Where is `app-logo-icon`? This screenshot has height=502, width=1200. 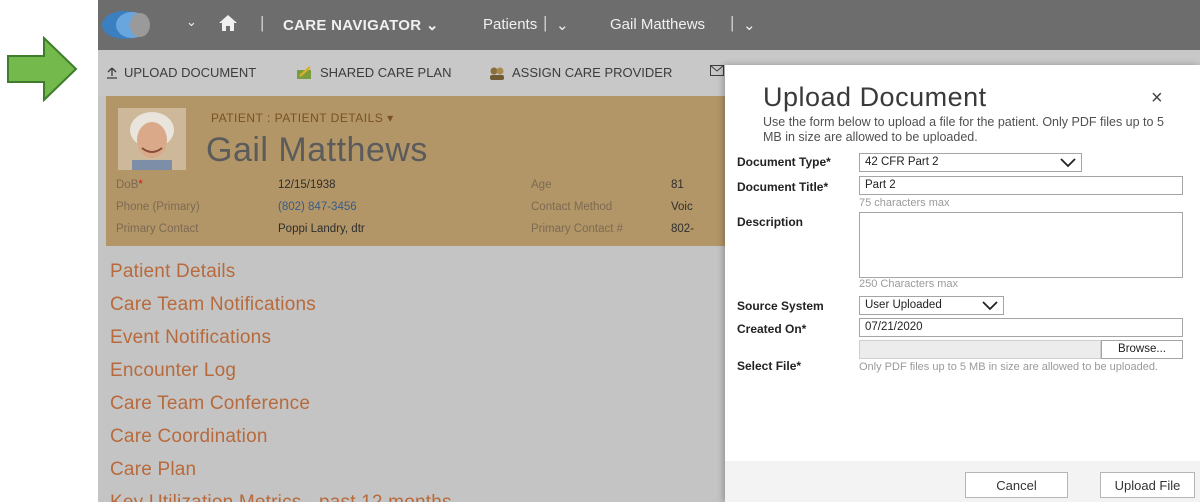 app-logo-icon is located at coordinates (126, 25).